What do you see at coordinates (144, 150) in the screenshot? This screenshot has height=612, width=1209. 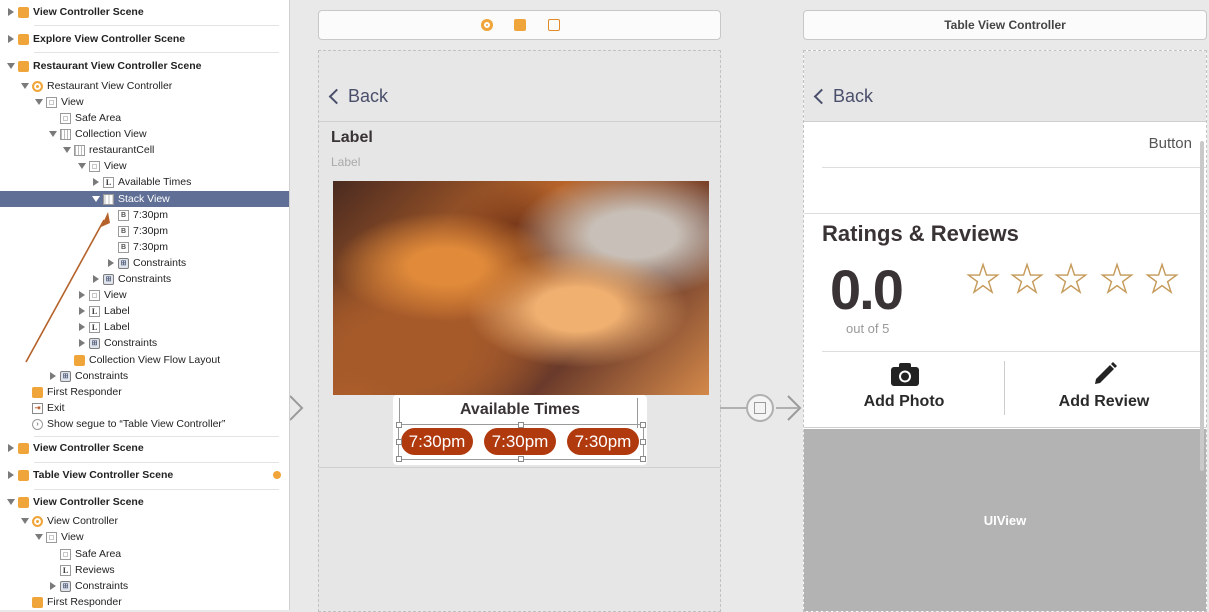 I see `outline-row-restaurant-cell: restaurantCell` at bounding box center [144, 150].